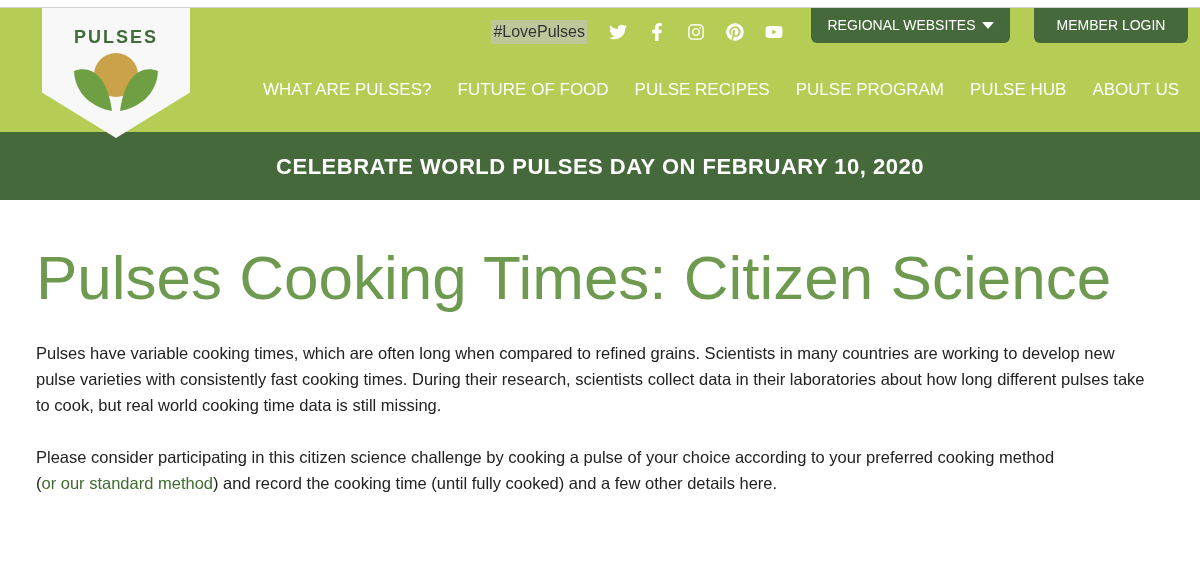 The height and width of the screenshot is (578, 1200). What do you see at coordinates (347, 90) in the screenshot?
I see `nav-link: WHAT ARE PULSES?` at bounding box center [347, 90].